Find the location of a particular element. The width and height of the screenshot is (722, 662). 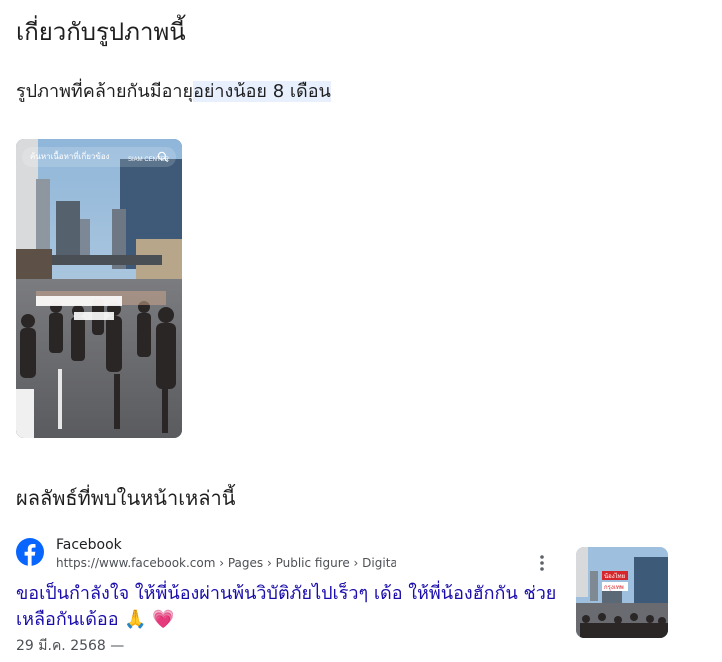

similar-image-search-bar: ค้นหาเนื้อหาที่เกี่ยวข้อง is located at coordinates (99, 157).